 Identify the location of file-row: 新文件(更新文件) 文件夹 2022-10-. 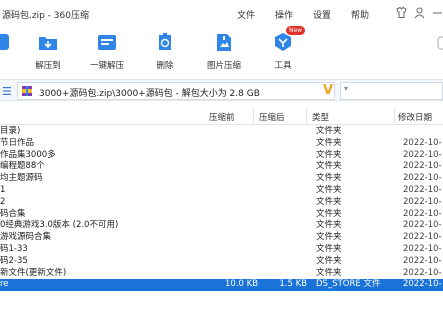
(221, 274).